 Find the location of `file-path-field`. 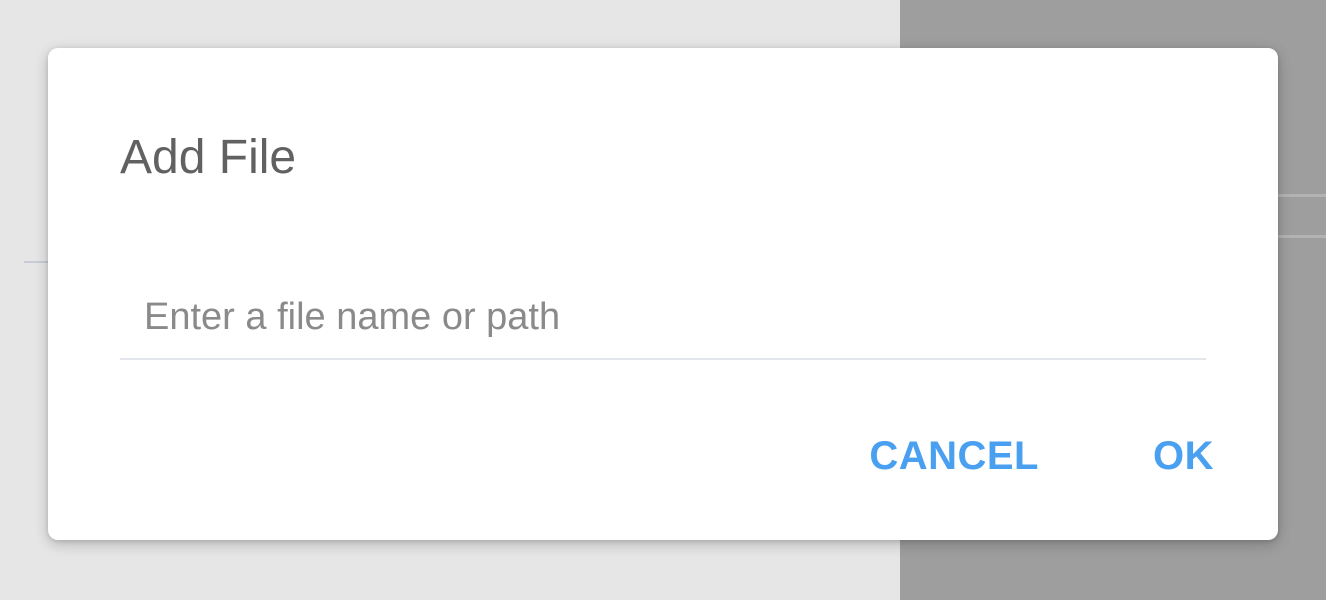

file-path-field is located at coordinates (663, 319).